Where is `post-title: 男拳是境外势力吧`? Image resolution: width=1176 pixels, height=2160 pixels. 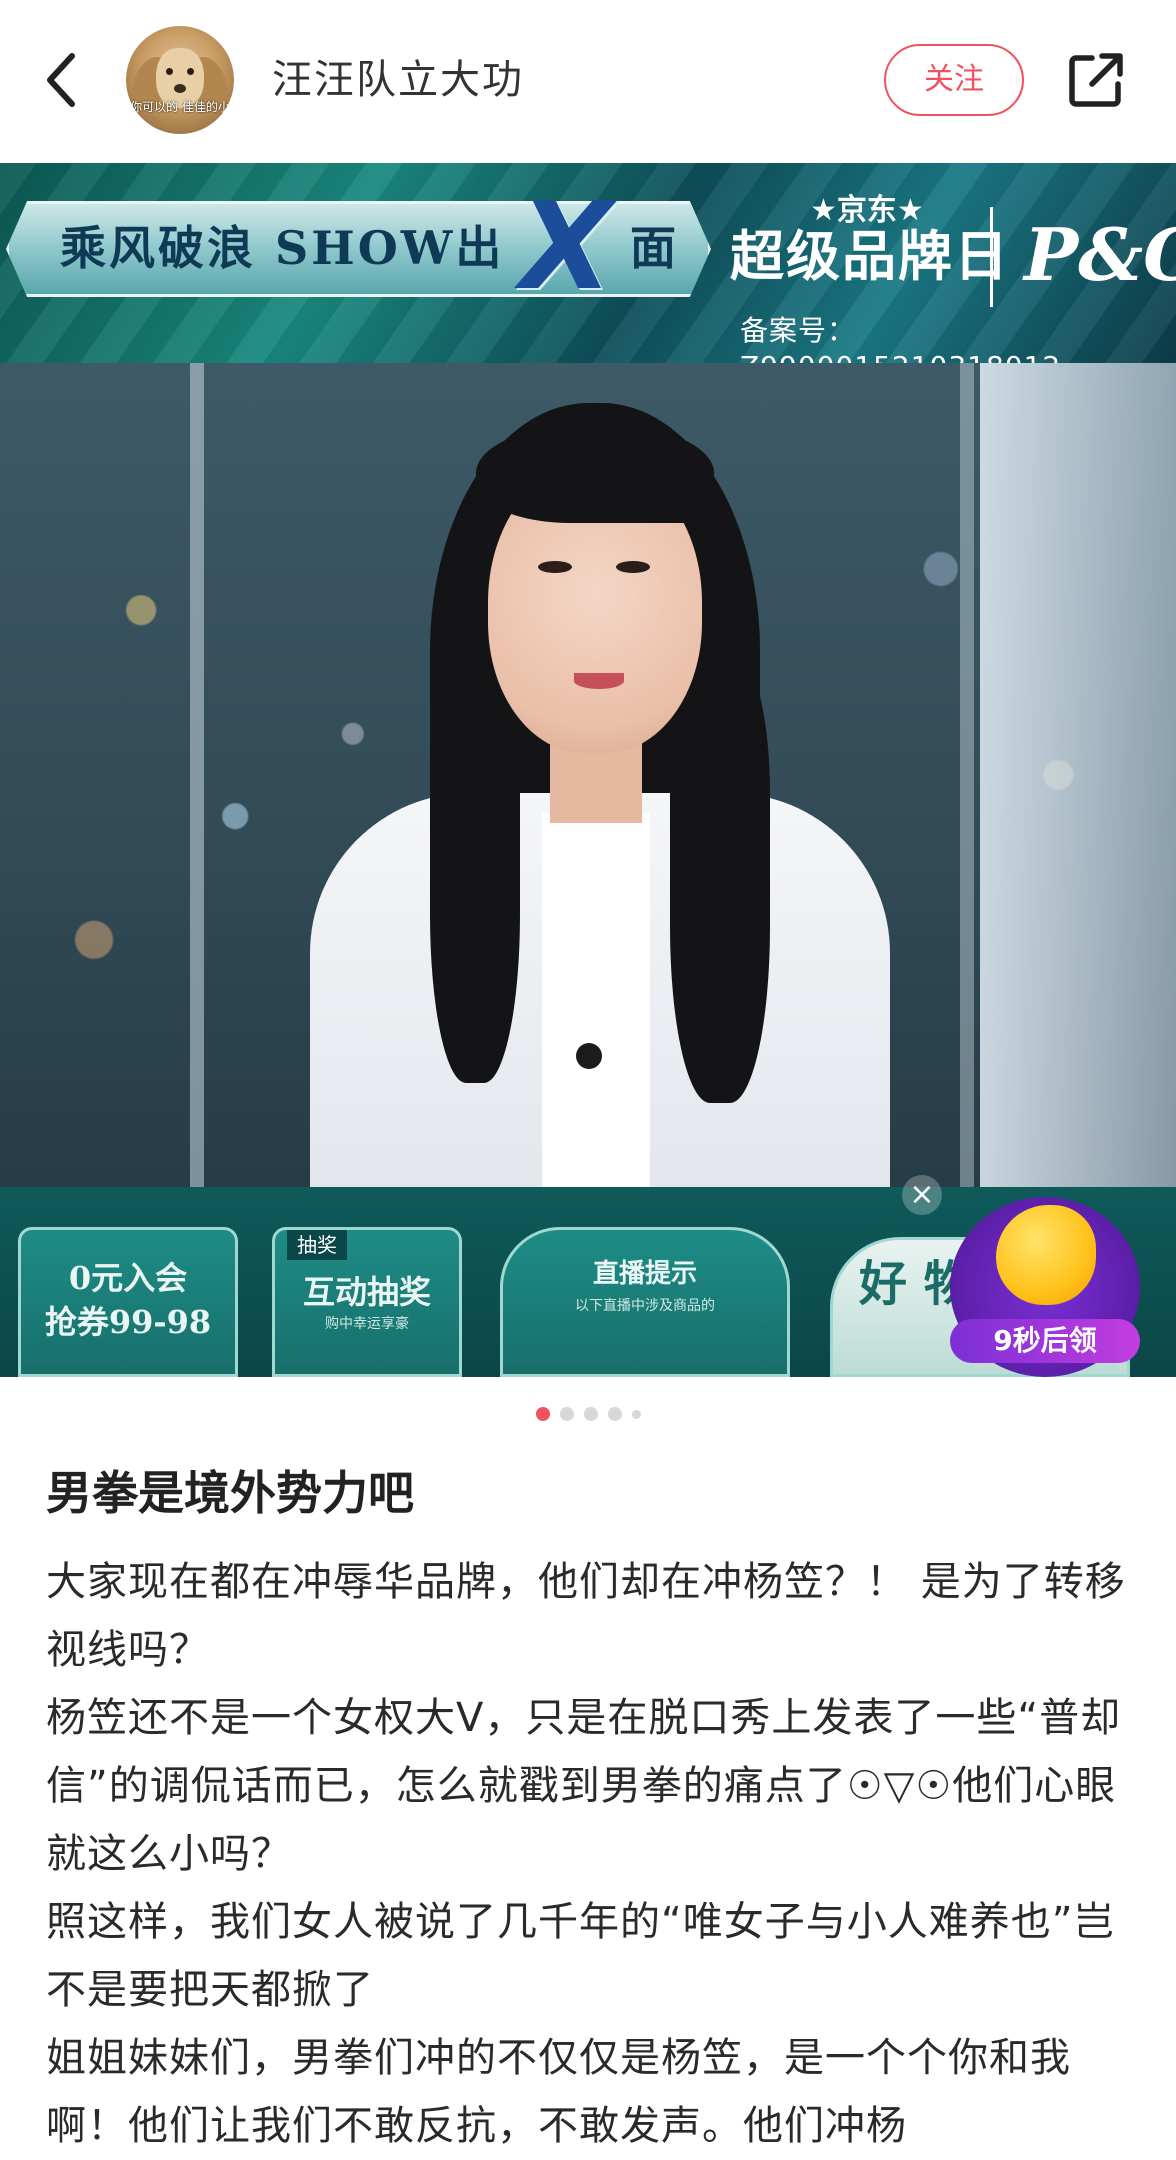 post-title: 男拳是境外势力吧 is located at coordinates (230, 1493).